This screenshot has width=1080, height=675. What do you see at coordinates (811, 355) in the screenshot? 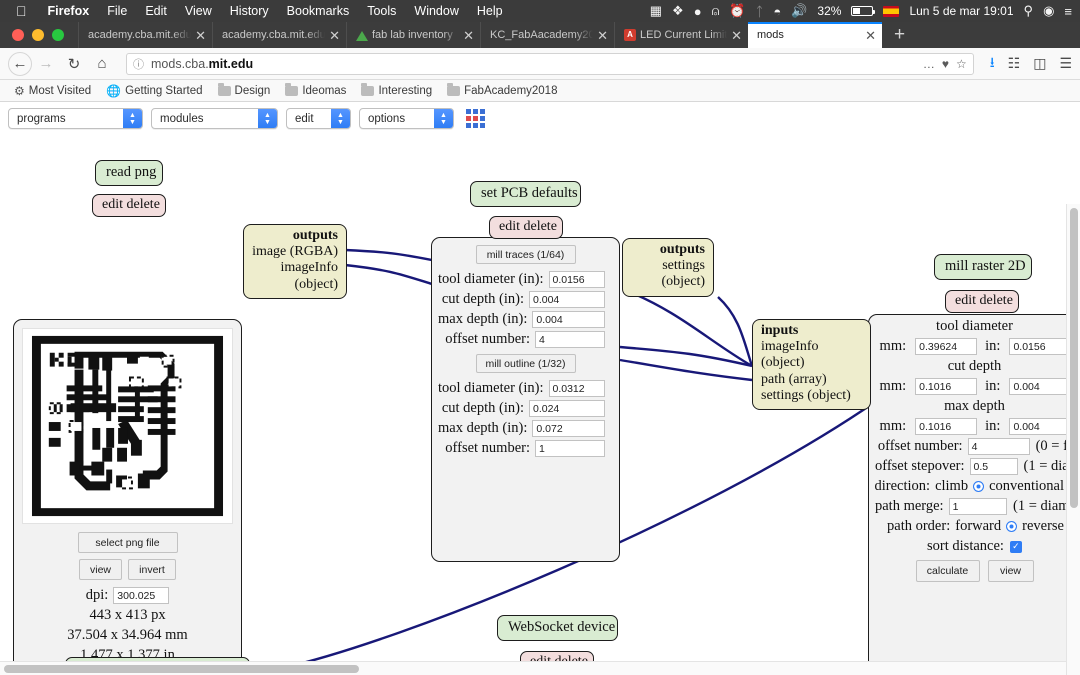
I see `input-port-imageinfo: imageInfo (object)` at bounding box center [811, 355].